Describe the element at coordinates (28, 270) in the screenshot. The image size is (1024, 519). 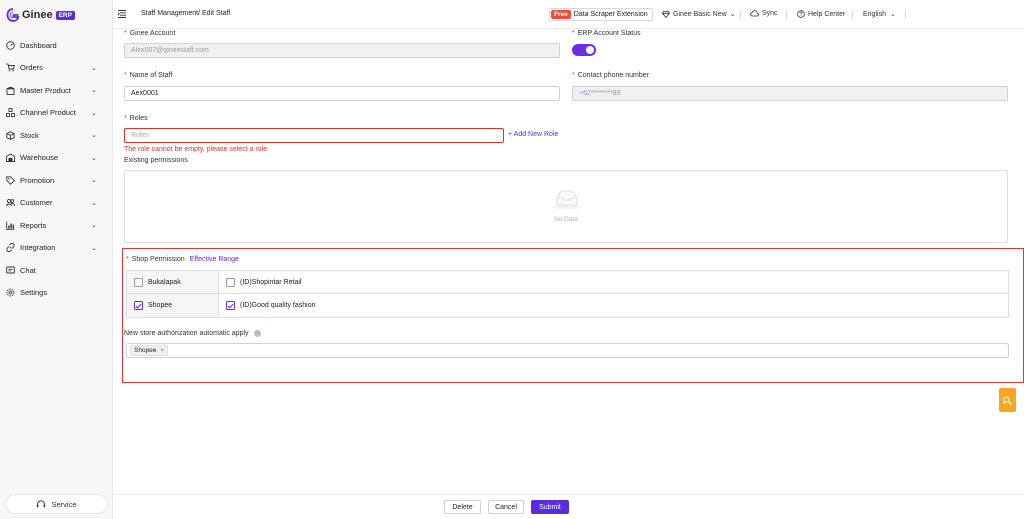
I see `sidebar-item-label: Chat` at that location.